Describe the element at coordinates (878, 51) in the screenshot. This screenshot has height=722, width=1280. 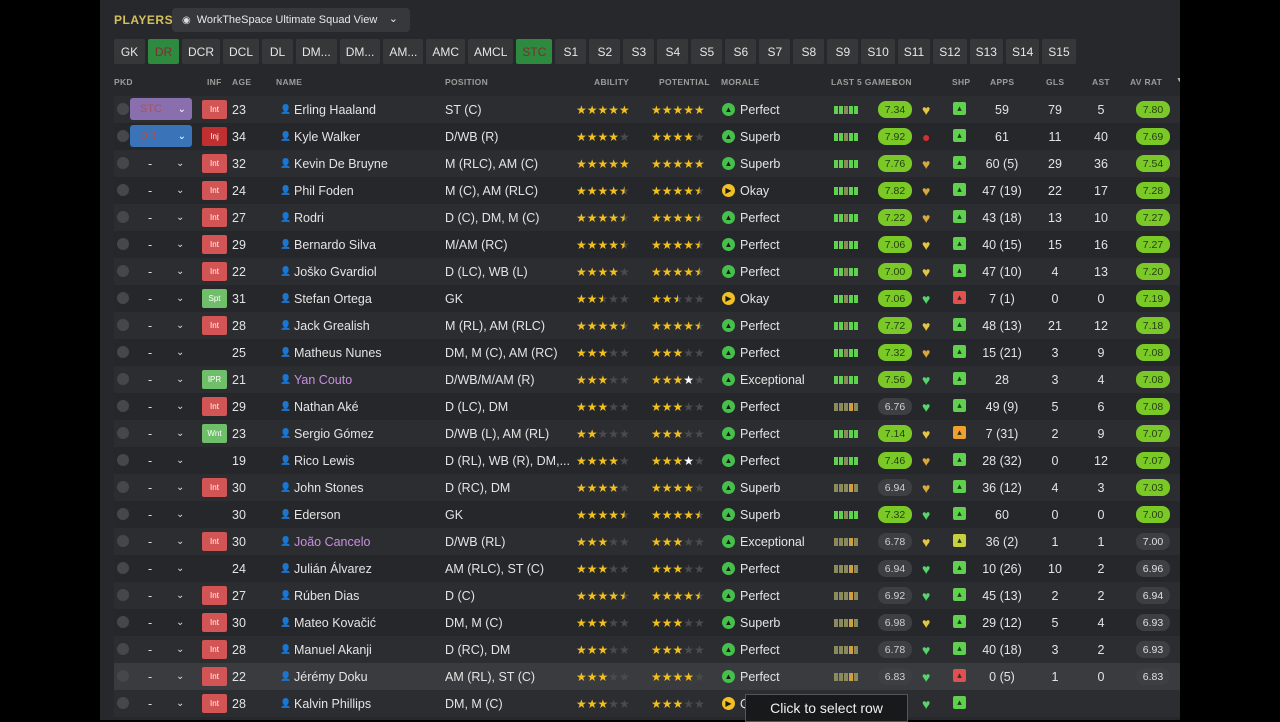
I see `tab-s10: S10` at that location.